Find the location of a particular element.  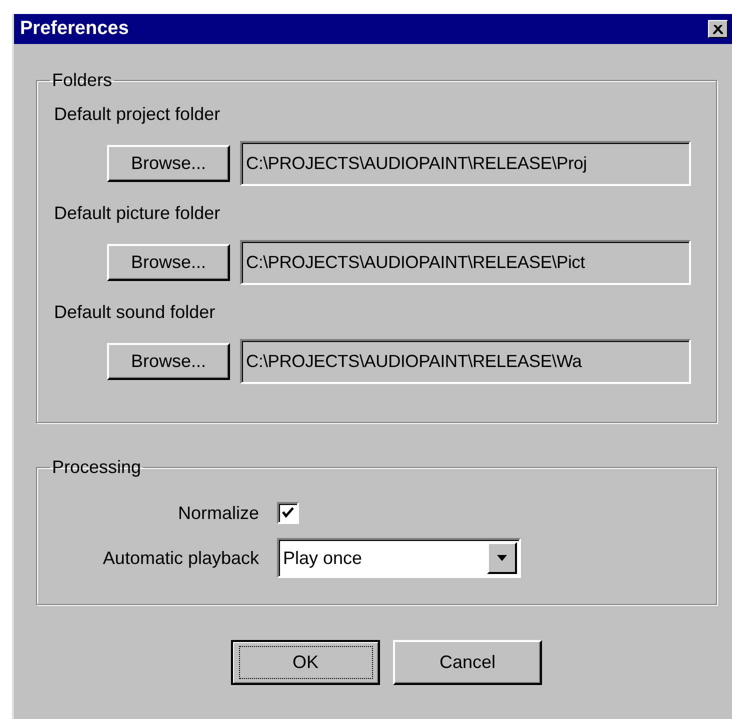

window-title: Preferences is located at coordinates (74, 29).